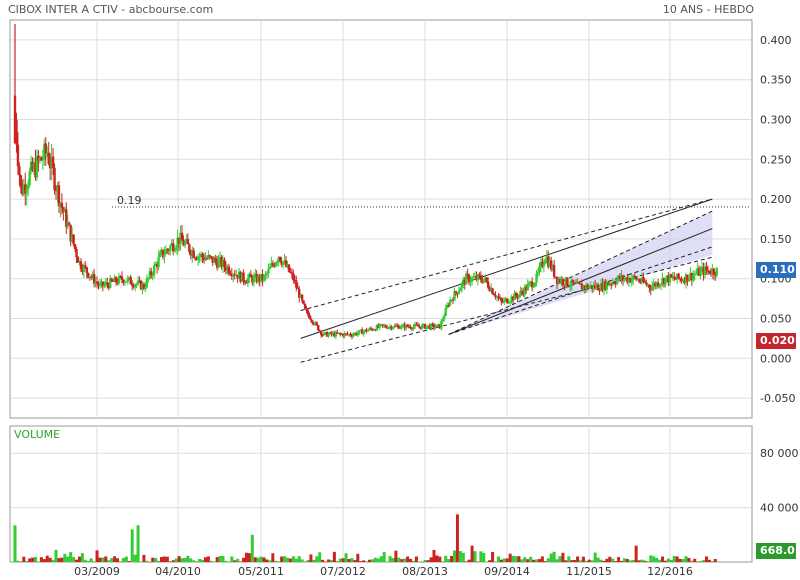  I want to click on x-tick-label: 09/2014, so click(507, 571).